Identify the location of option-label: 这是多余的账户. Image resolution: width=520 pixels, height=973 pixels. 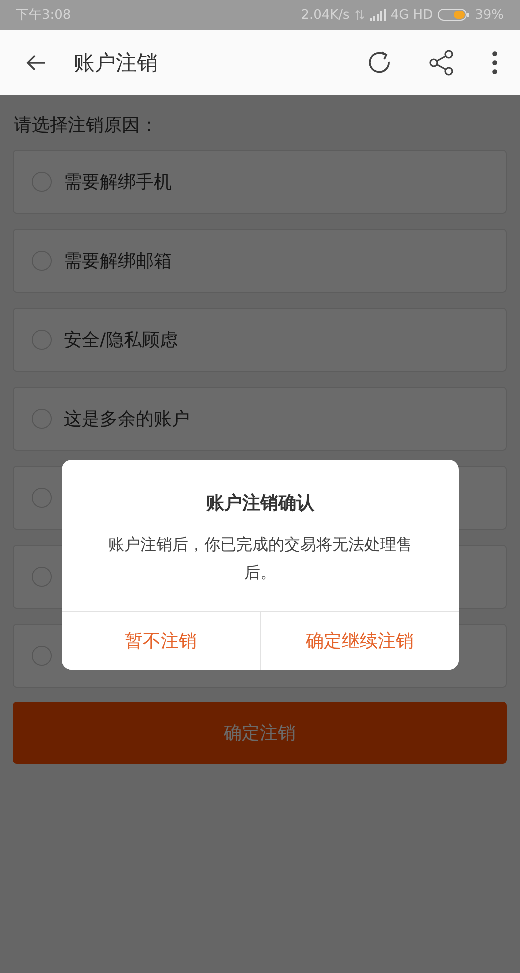
(127, 419).